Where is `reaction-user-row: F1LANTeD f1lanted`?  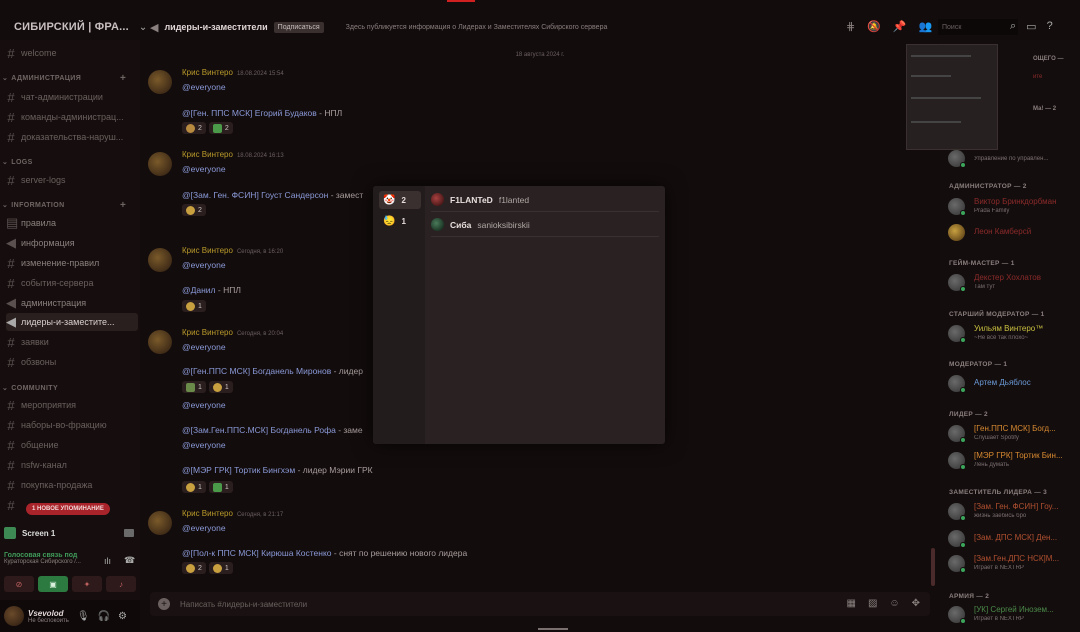 reaction-user-row: F1LANTeD f1lanted is located at coordinates (545, 200).